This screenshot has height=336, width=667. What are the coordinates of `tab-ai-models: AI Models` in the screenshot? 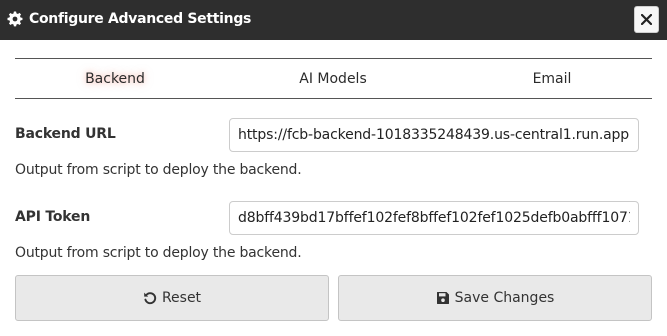 It's located at (333, 78).